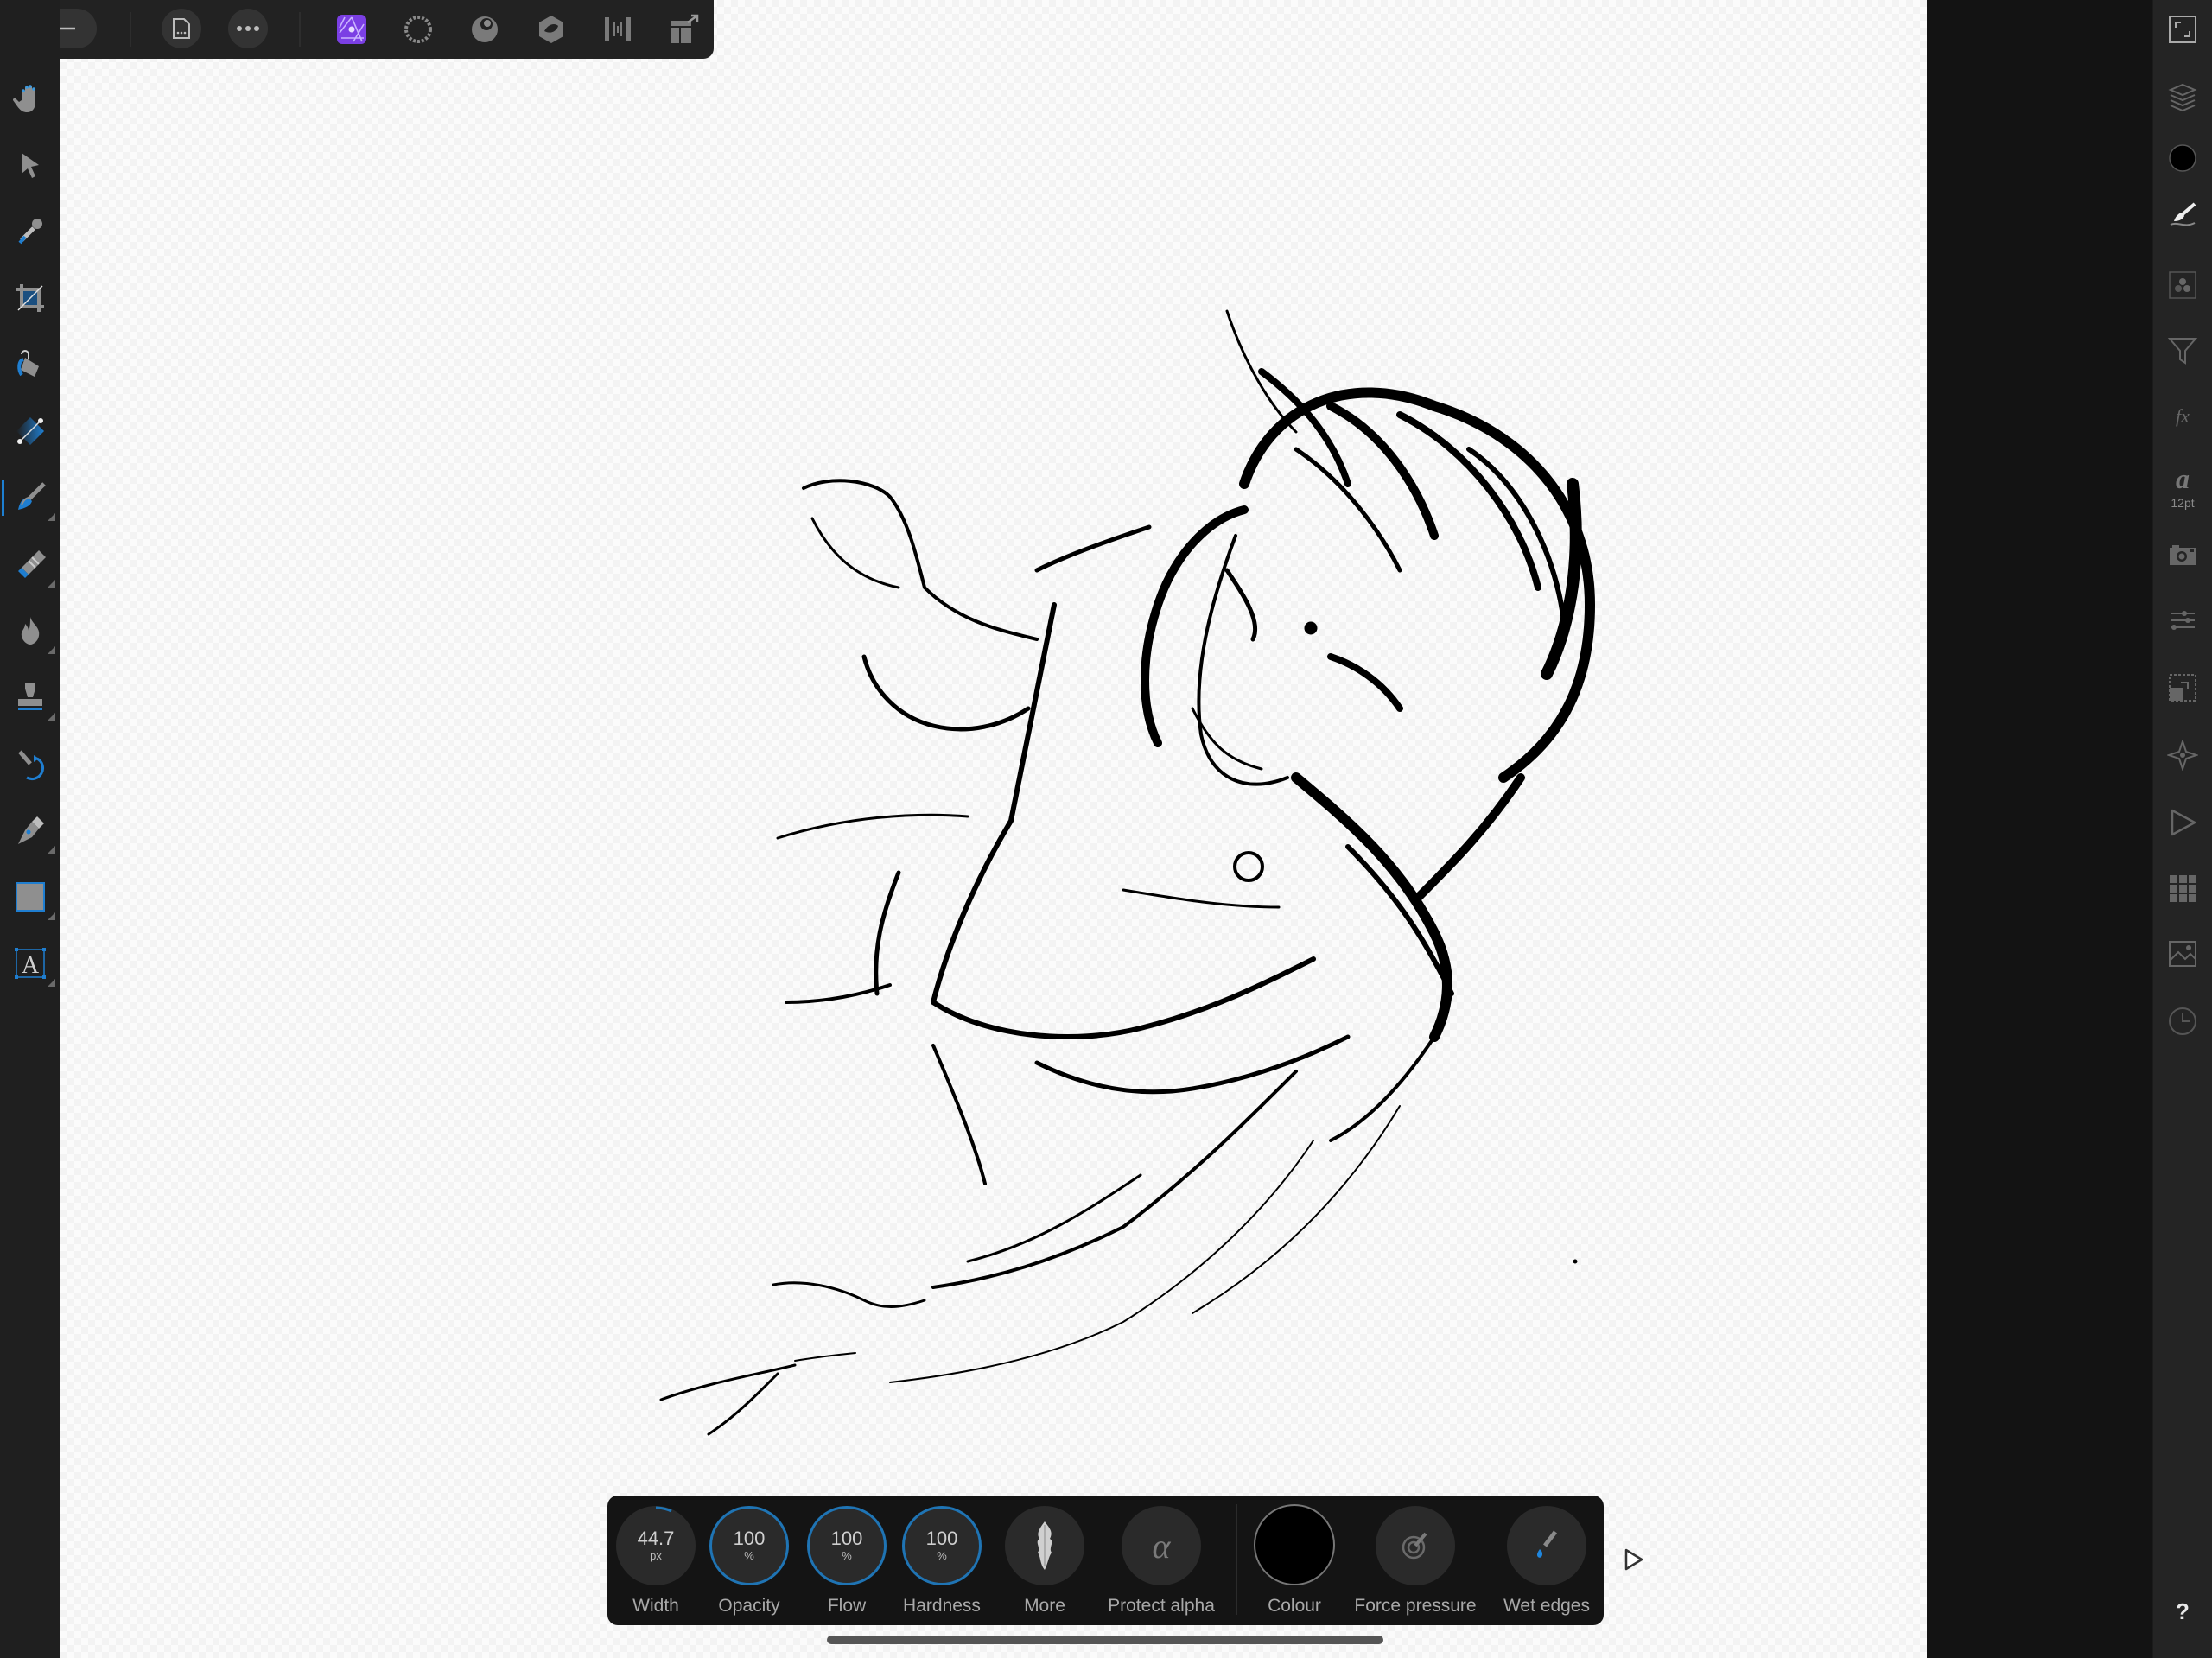 This screenshot has width=2212, height=1658. I want to click on subtools-indicator, so click(51, 717).